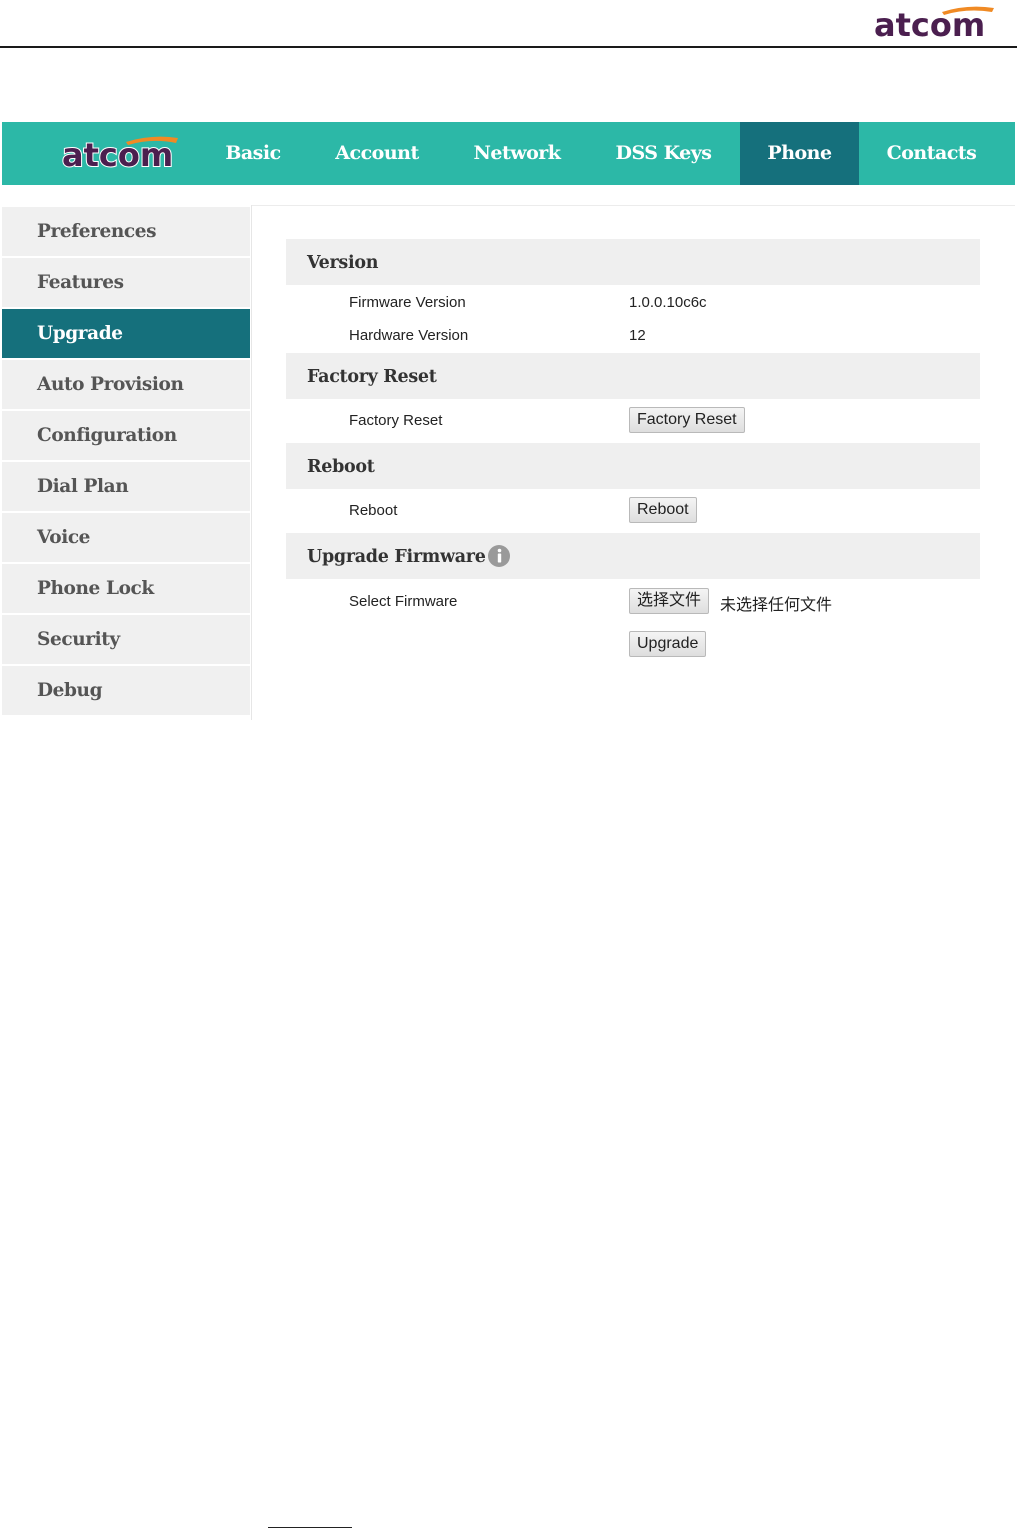  What do you see at coordinates (126, 283) in the screenshot?
I see `sidebar-item-features: Features` at bounding box center [126, 283].